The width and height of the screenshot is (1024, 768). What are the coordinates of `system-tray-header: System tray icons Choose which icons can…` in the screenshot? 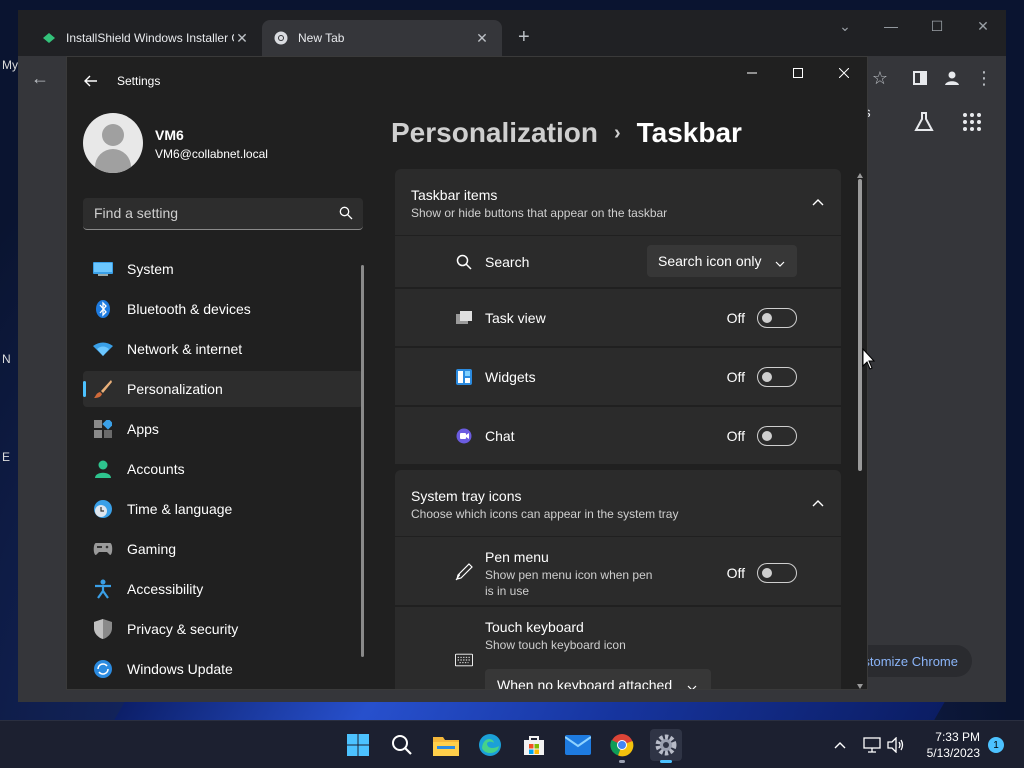 It's located at (618, 503).